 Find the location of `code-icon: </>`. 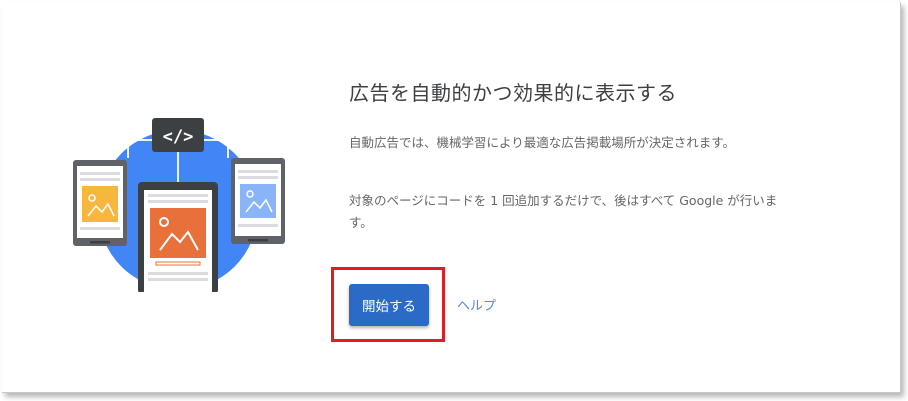

code-icon: </> is located at coordinates (178, 135).